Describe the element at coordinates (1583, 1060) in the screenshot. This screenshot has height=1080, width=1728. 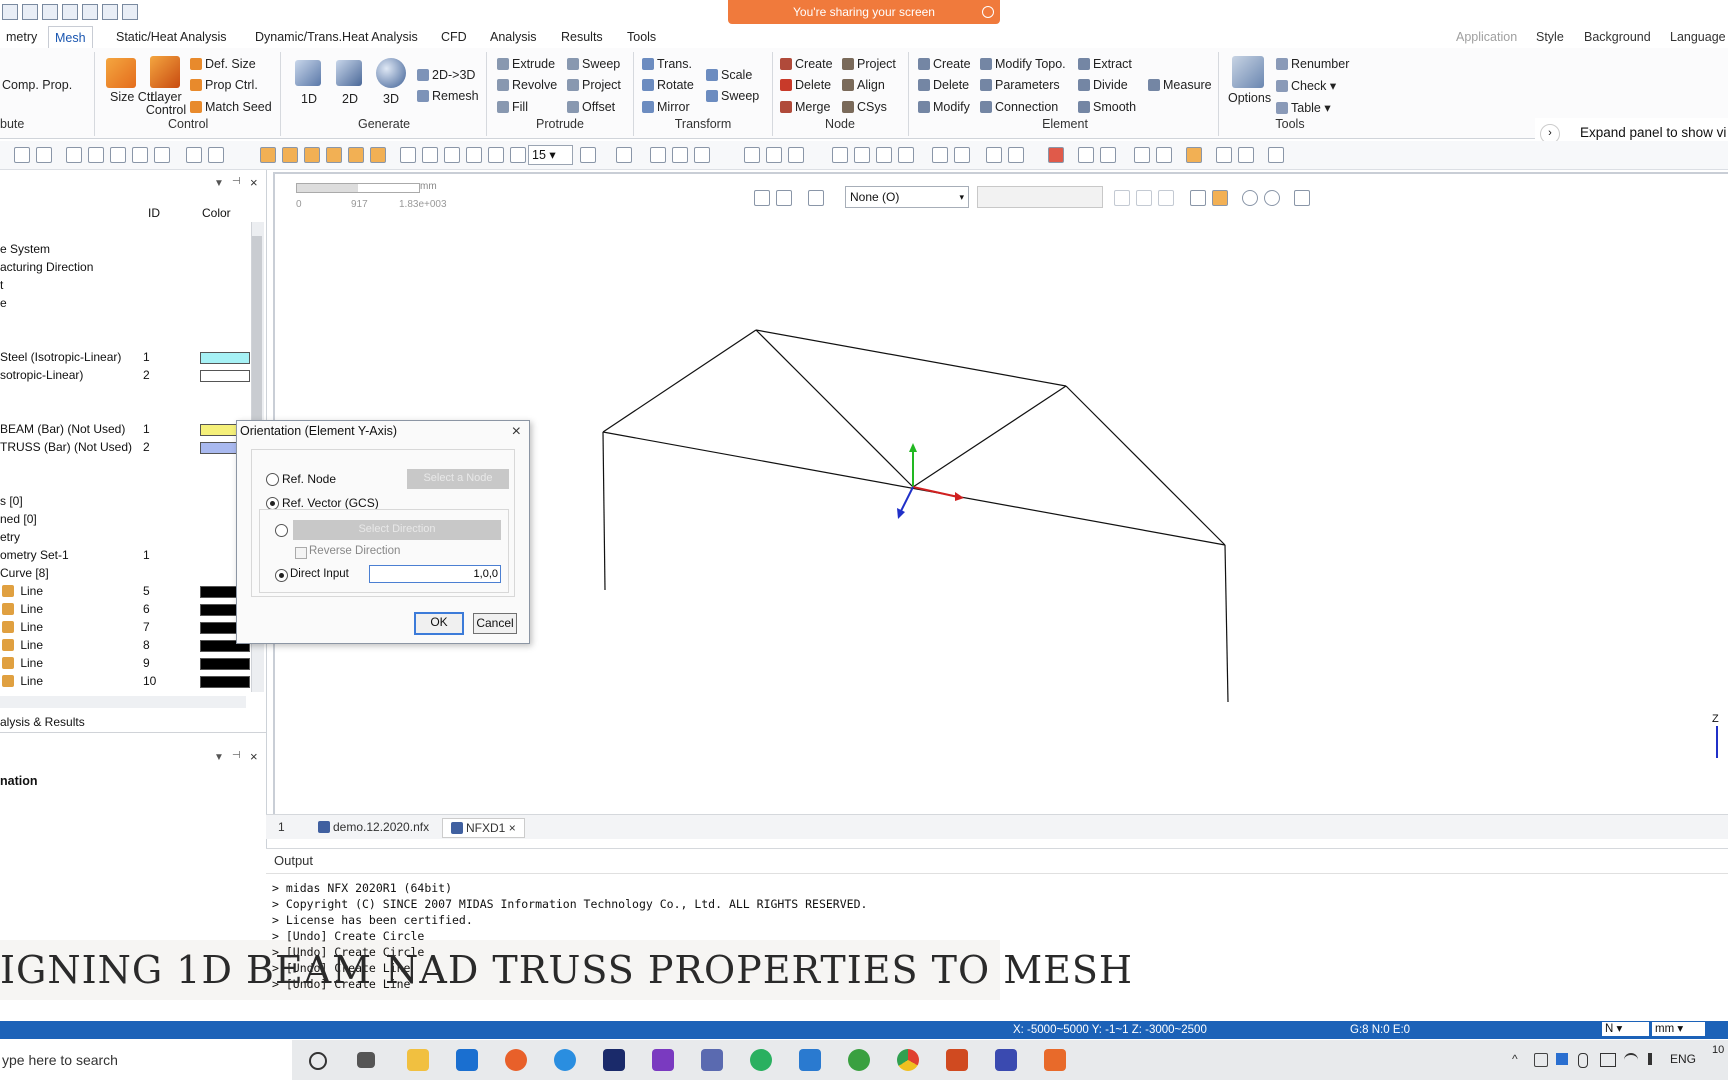
I see `microphone-icon` at that location.